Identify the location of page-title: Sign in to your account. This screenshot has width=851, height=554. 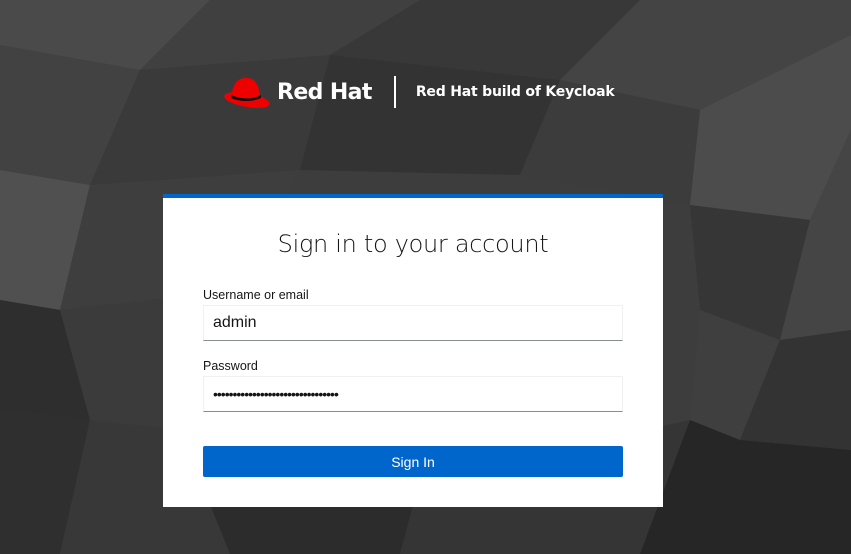
(413, 244).